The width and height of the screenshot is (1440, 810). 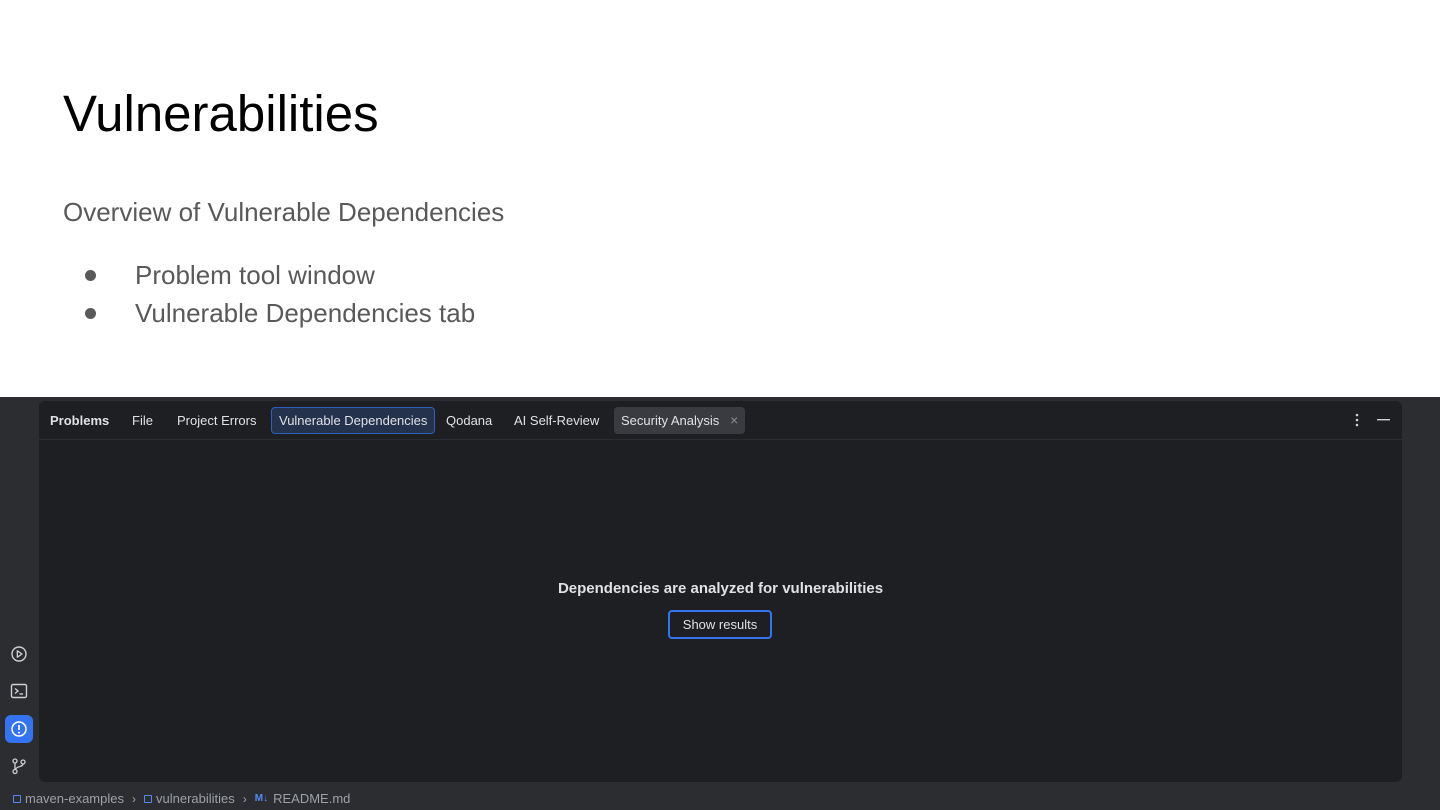 I want to click on run-icon, so click(x=19, y=654).